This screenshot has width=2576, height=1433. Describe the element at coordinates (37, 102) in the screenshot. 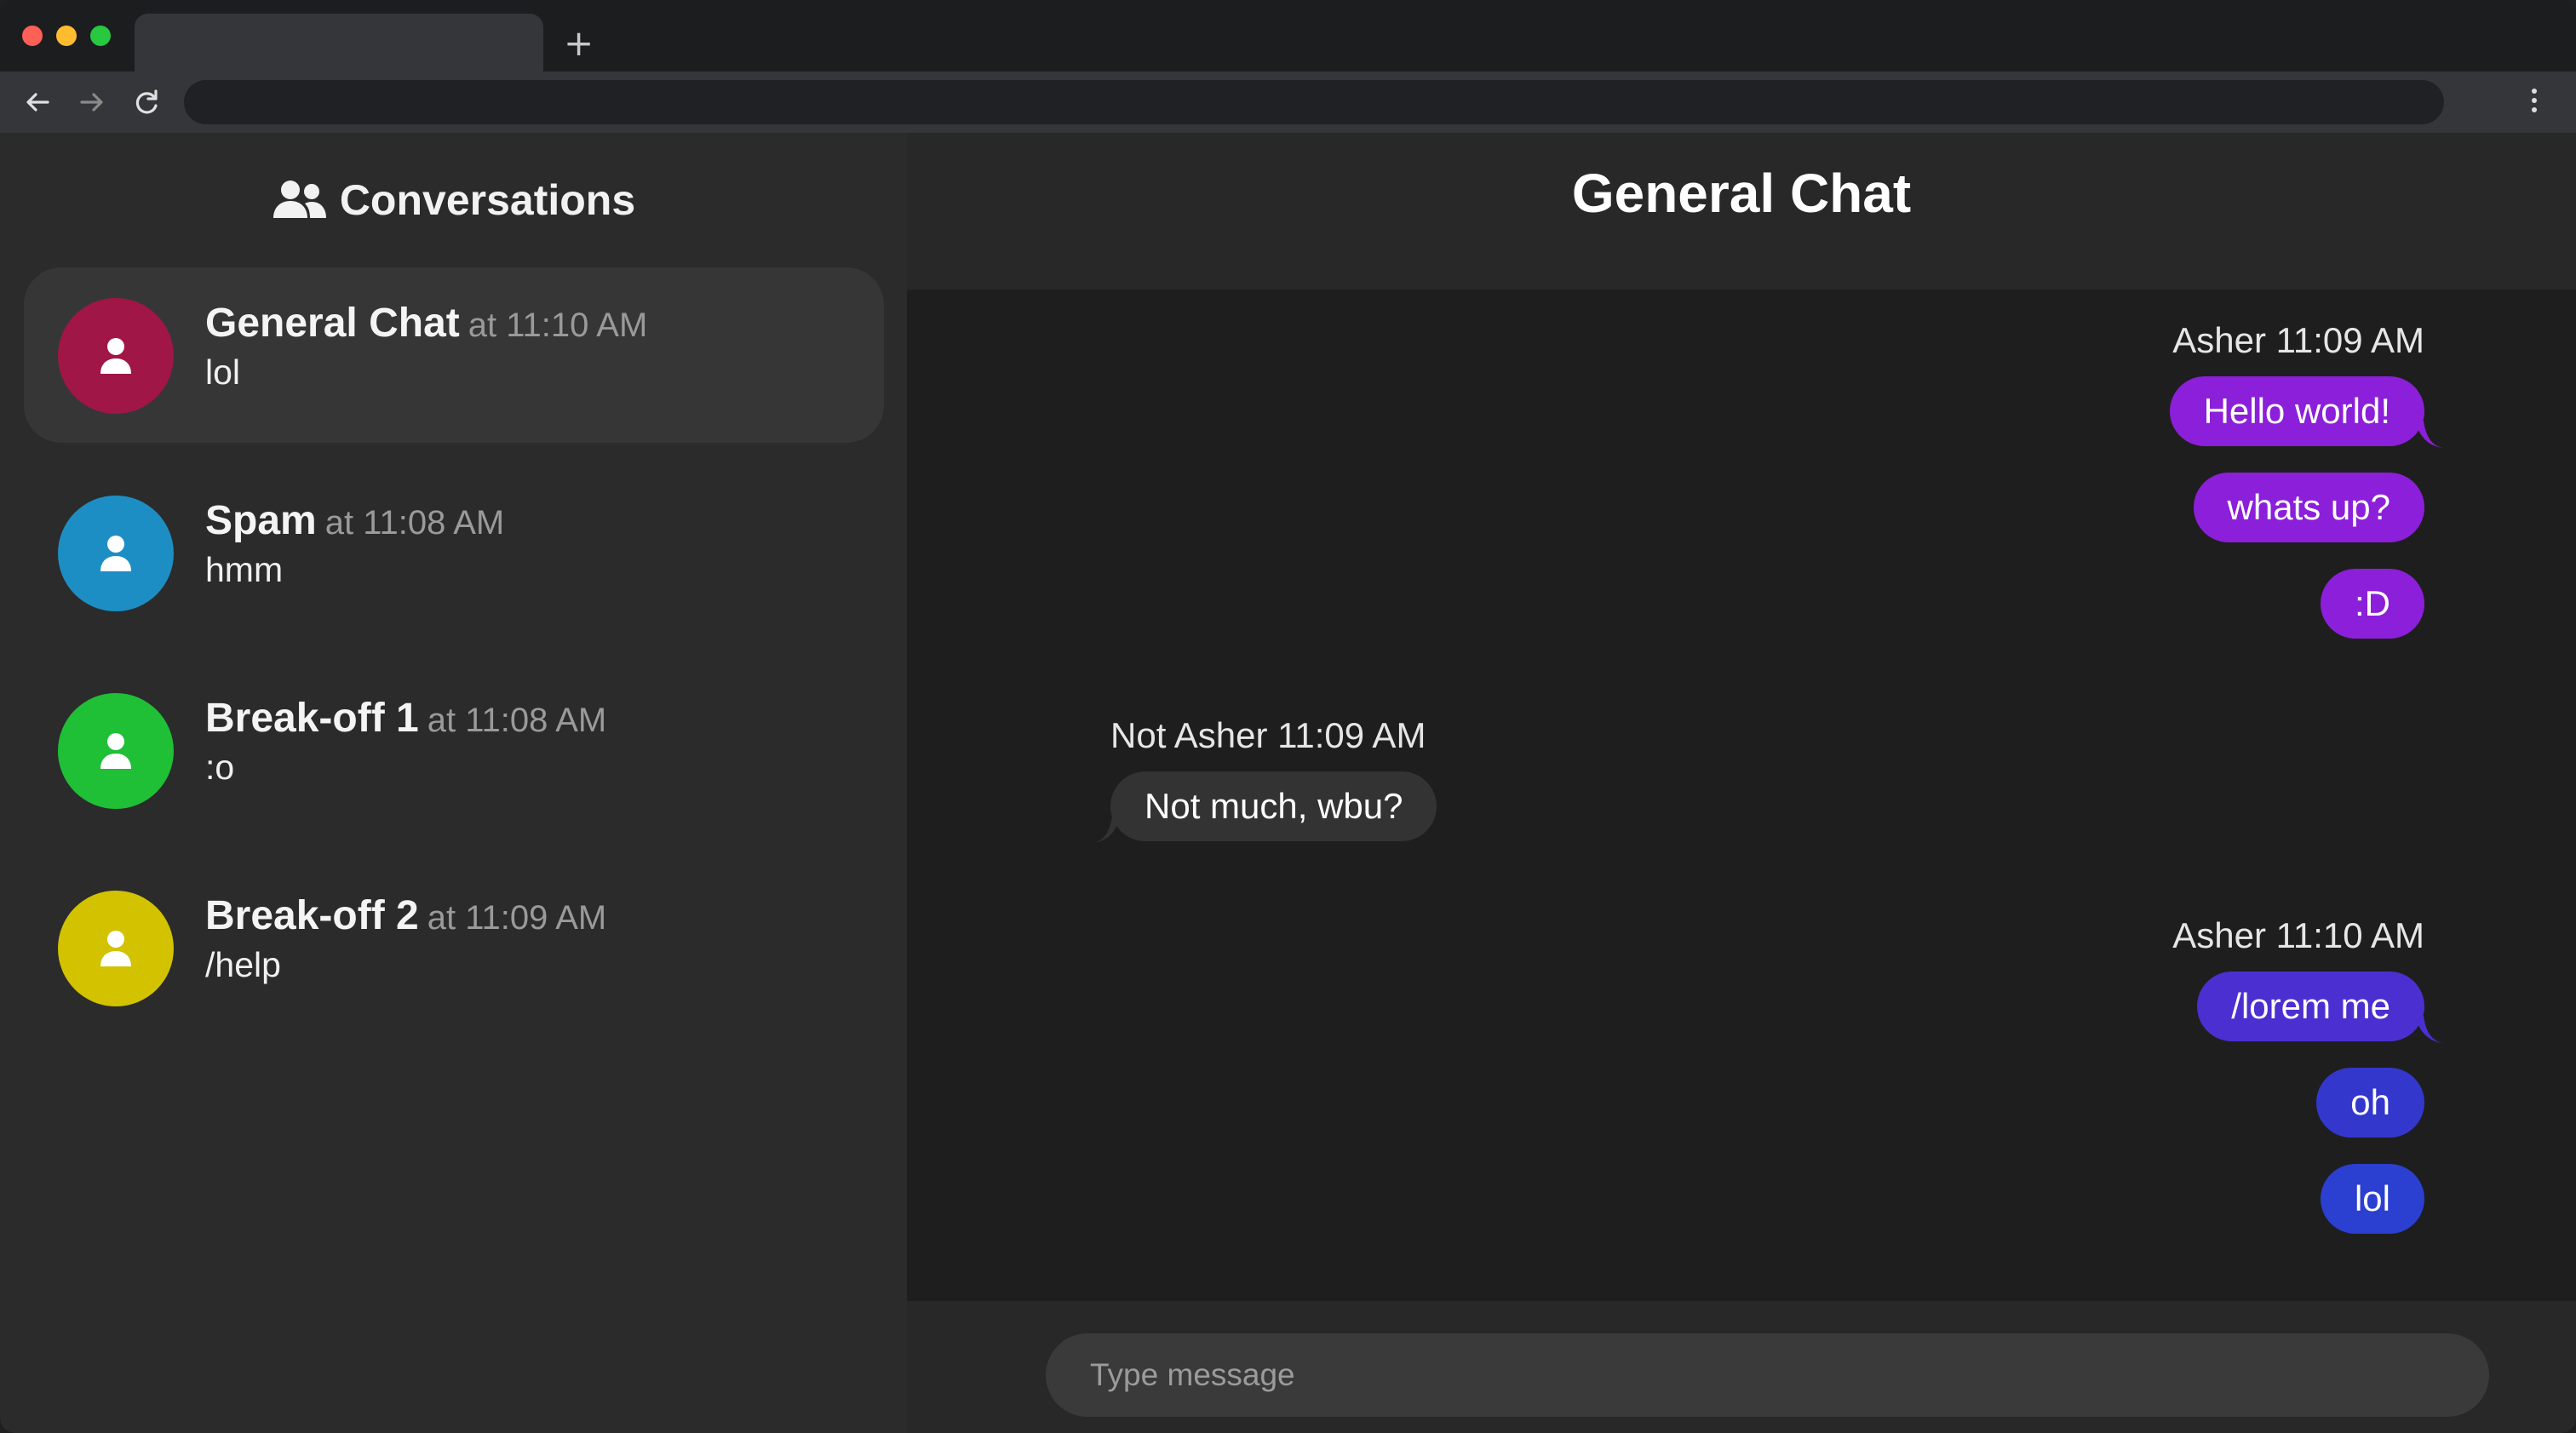

I see `back-arrow-icon` at that location.